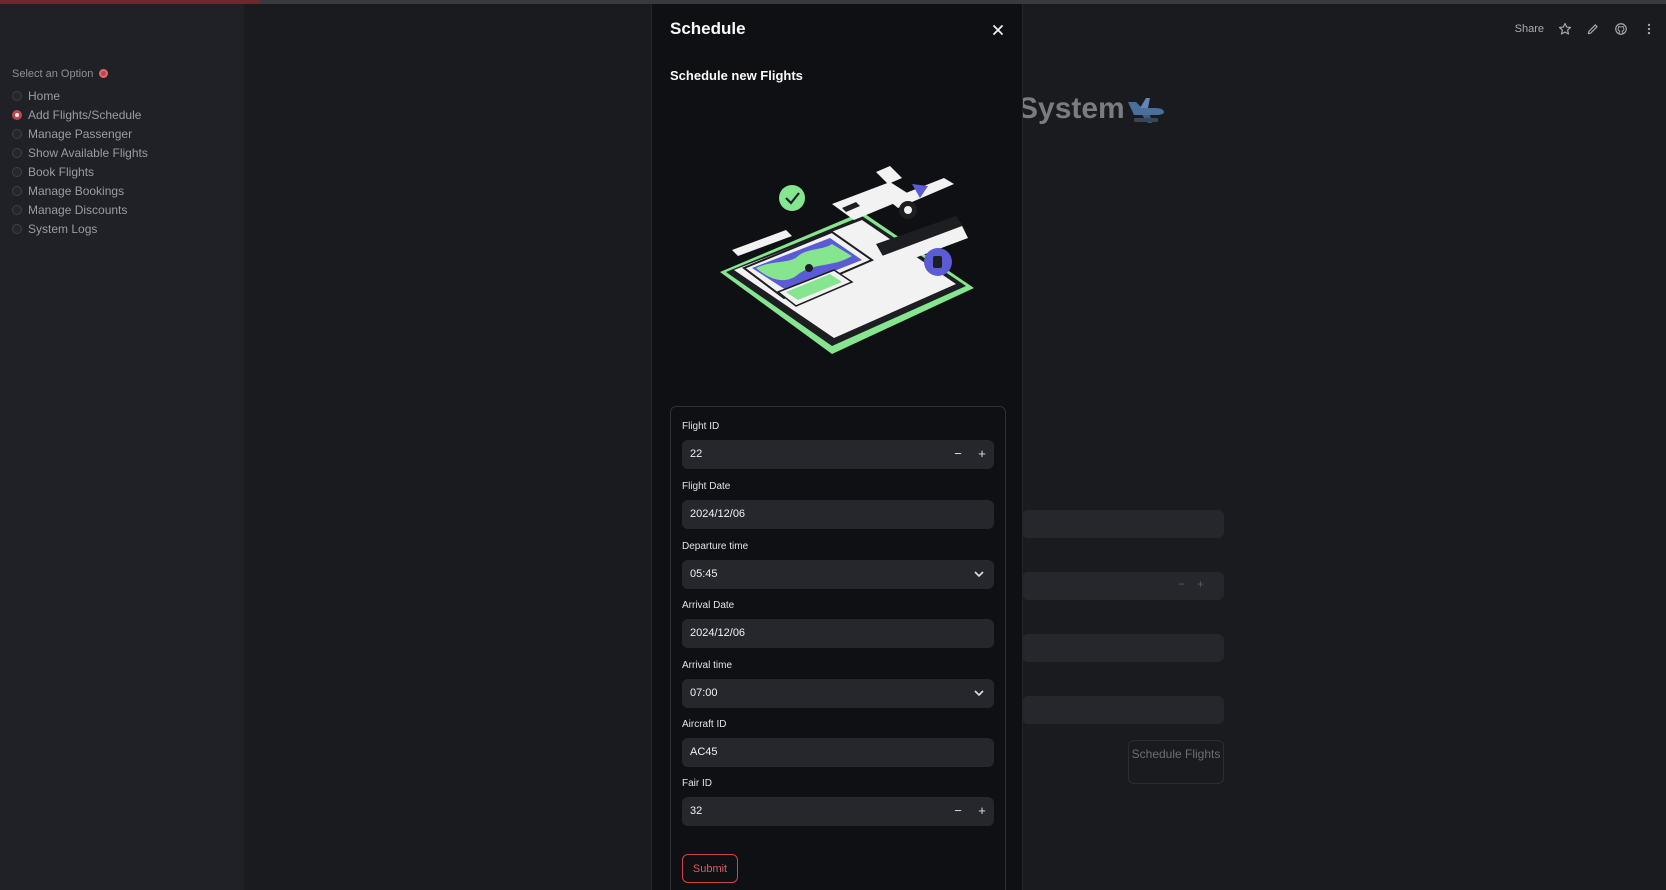 The height and width of the screenshot is (890, 1666). What do you see at coordinates (85, 114) in the screenshot?
I see `radio-label: Add Flights/Schedule` at bounding box center [85, 114].